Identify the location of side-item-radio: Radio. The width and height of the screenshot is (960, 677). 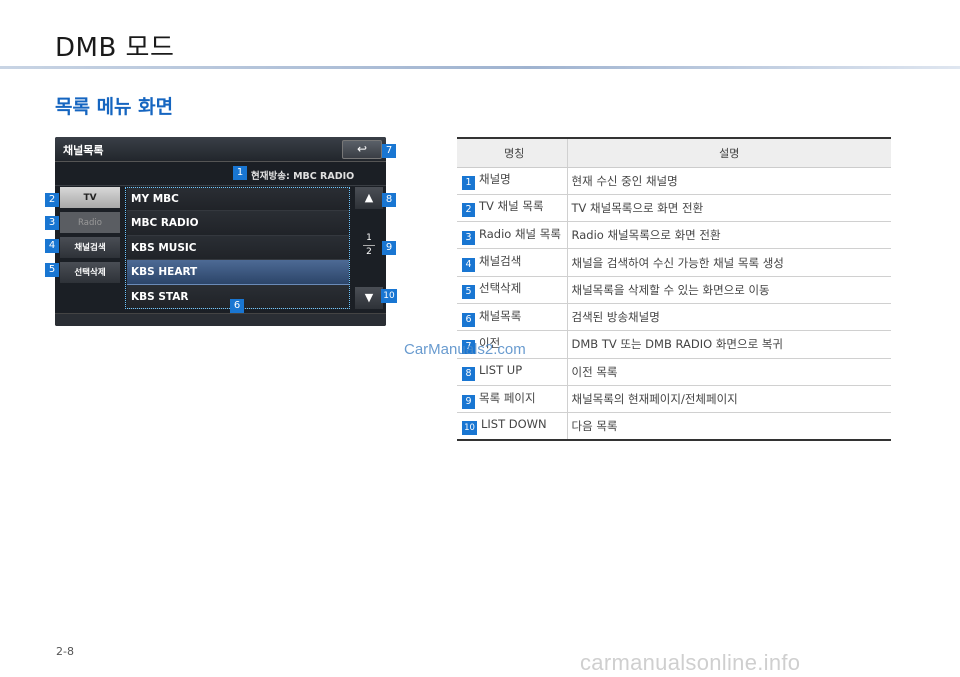
(90, 223).